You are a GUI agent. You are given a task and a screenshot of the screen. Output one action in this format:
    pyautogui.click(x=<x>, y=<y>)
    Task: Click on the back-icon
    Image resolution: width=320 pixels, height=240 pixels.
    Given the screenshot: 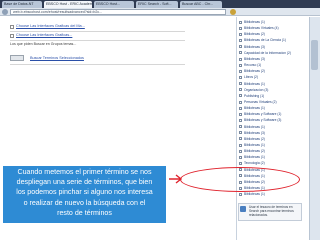 What is the action you would take?
    pyautogui.click(x=5, y=12)
    